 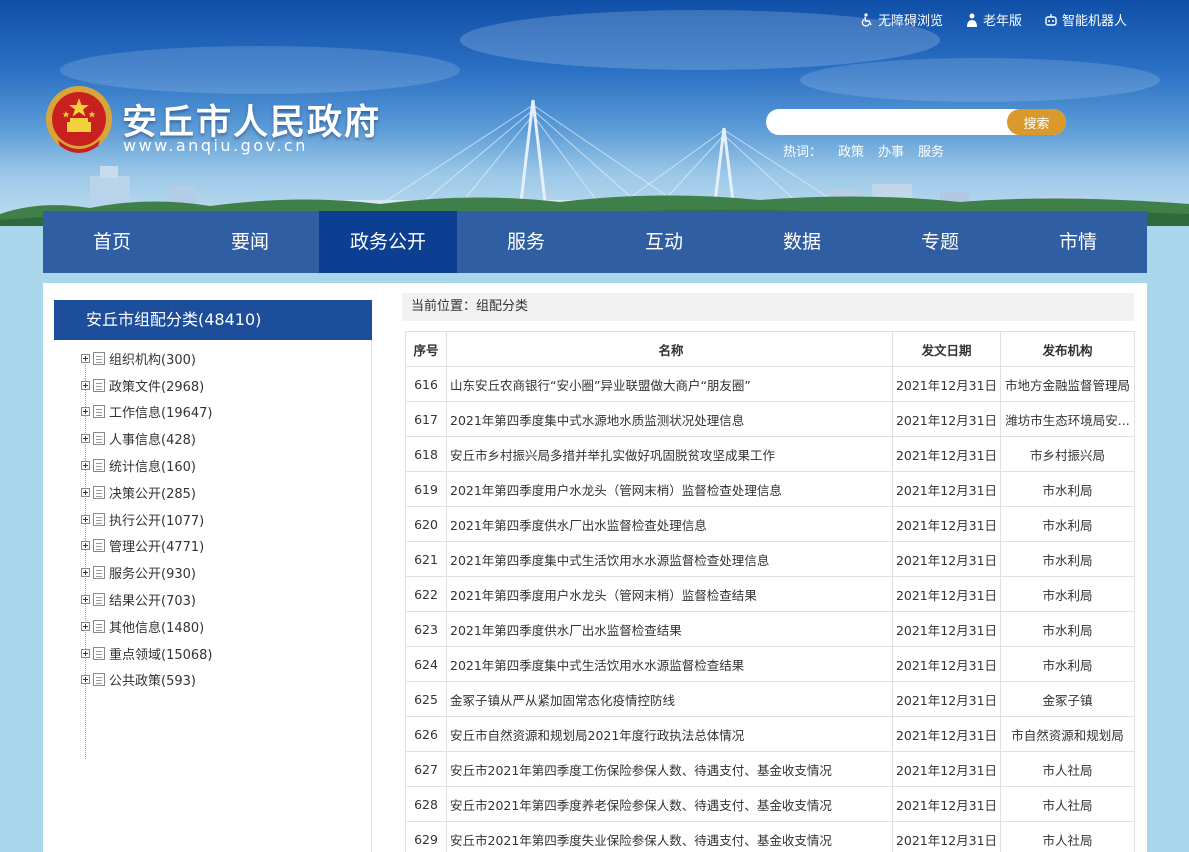 What do you see at coordinates (1067, 836) in the screenshot?
I see `cell-org: 市人社局` at bounding box center [1067, 836].